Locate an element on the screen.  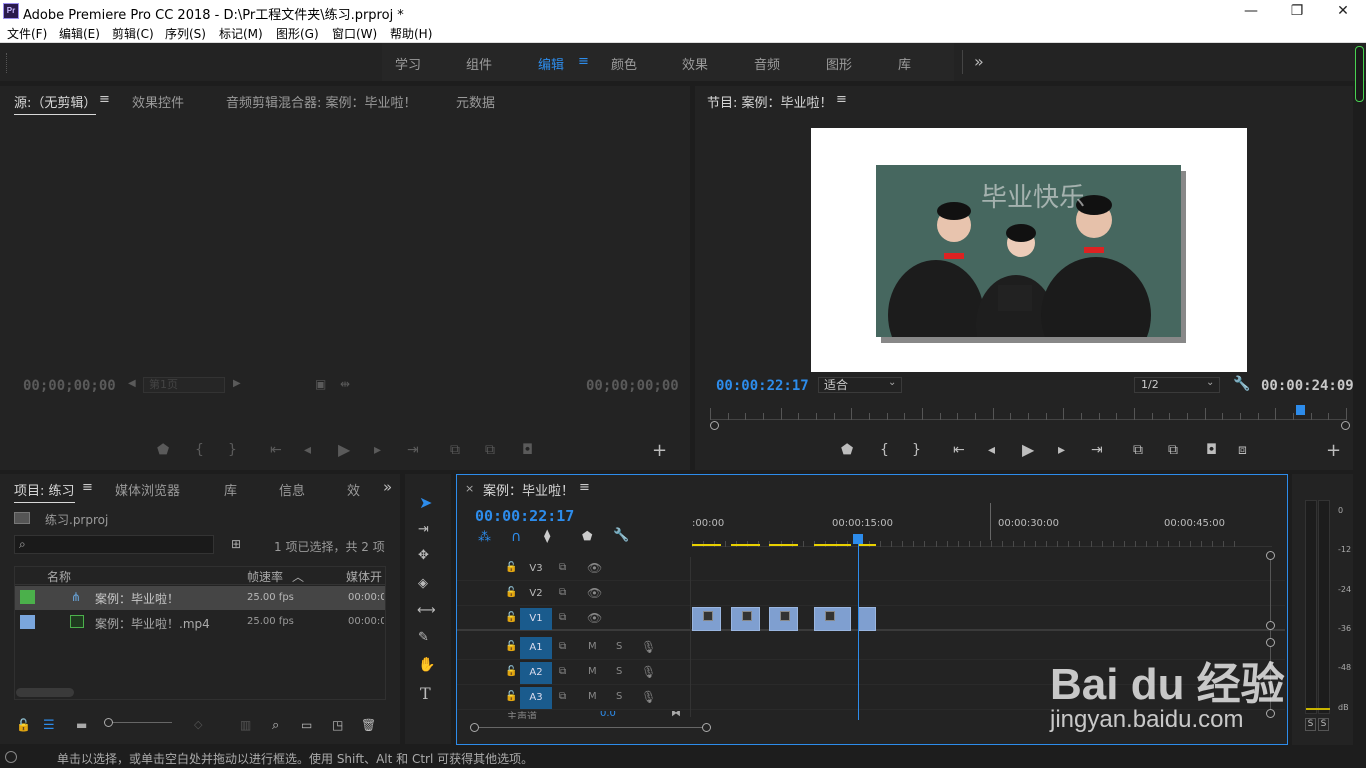
sort-icon: ◇ is located at coordinates (198, 724).